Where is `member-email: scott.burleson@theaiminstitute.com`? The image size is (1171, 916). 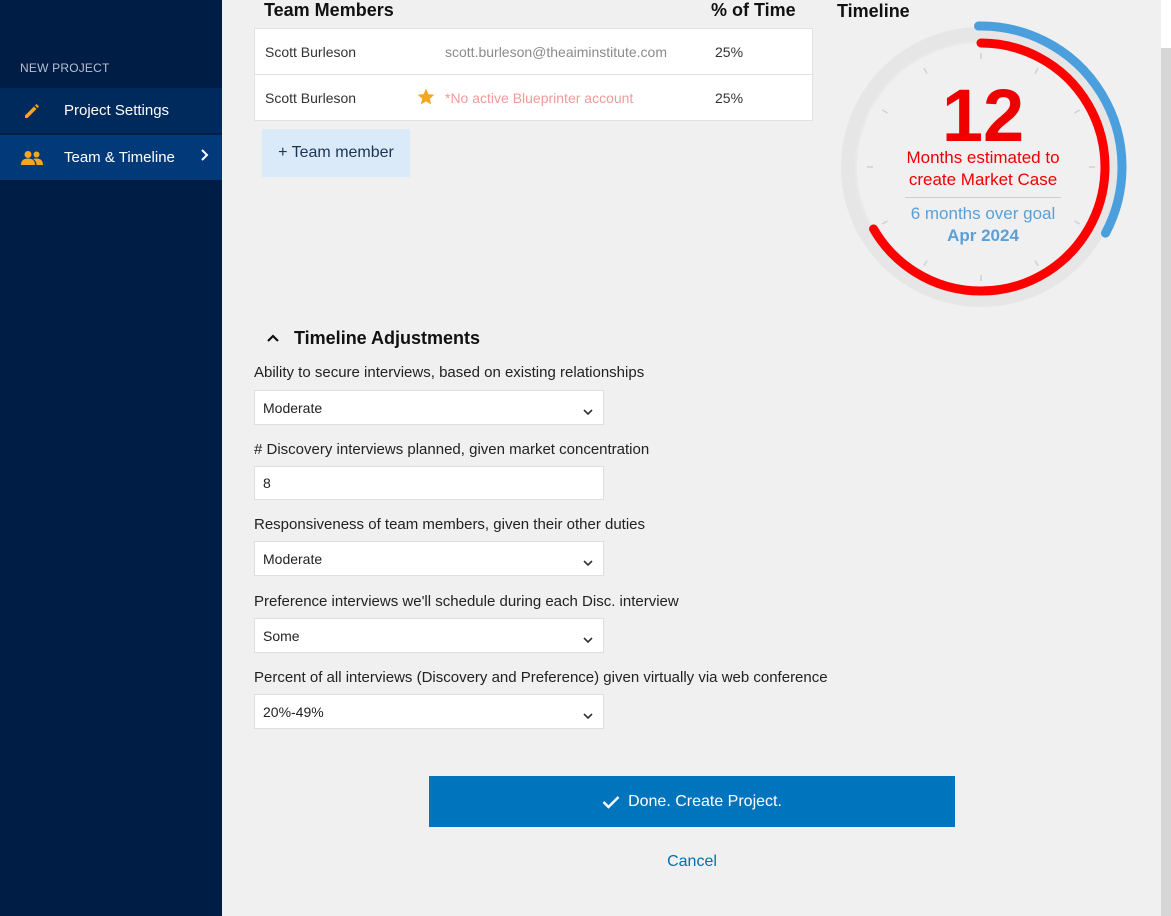 member-email: scott.burleson@theaiminstitute.com is located at coordinates (556, 52).